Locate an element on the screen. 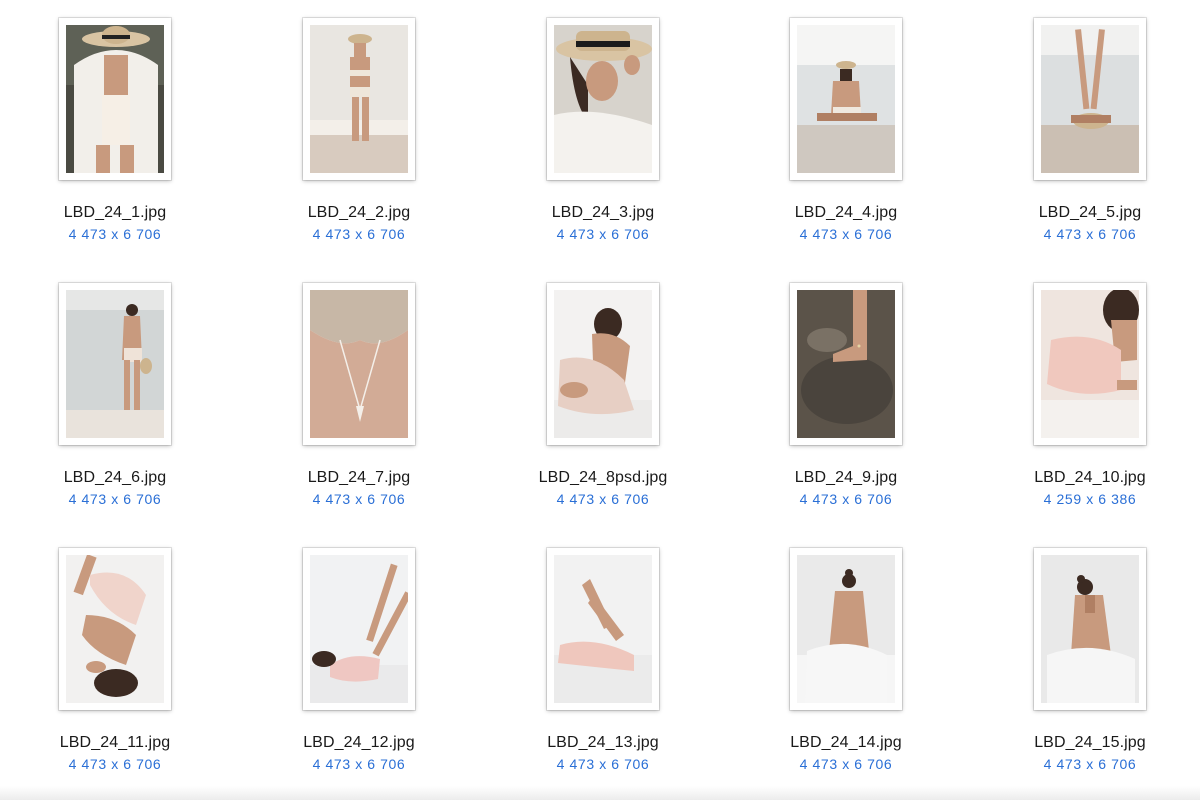 Image resolution: width=1200 pixels, height=800 pixels. file-item: LBD_24_11.jpg 4 473 x 6 706 is located at coordinates (115, 668).